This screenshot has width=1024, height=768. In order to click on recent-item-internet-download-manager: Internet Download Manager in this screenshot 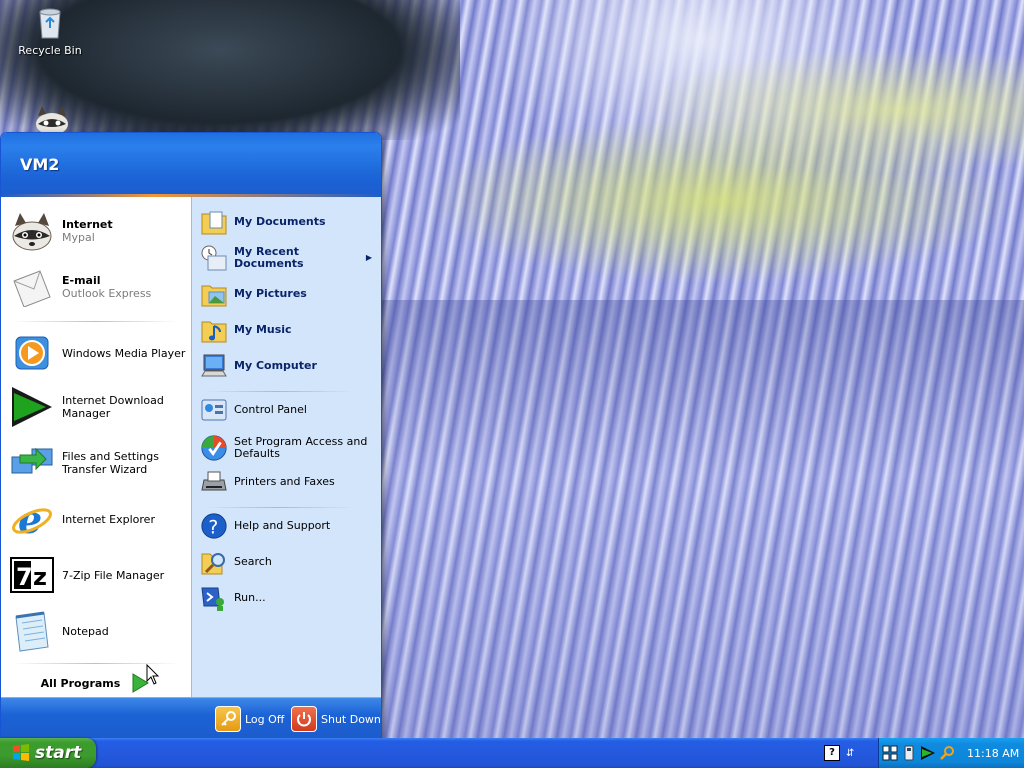, I will do `click(98, 407)`.